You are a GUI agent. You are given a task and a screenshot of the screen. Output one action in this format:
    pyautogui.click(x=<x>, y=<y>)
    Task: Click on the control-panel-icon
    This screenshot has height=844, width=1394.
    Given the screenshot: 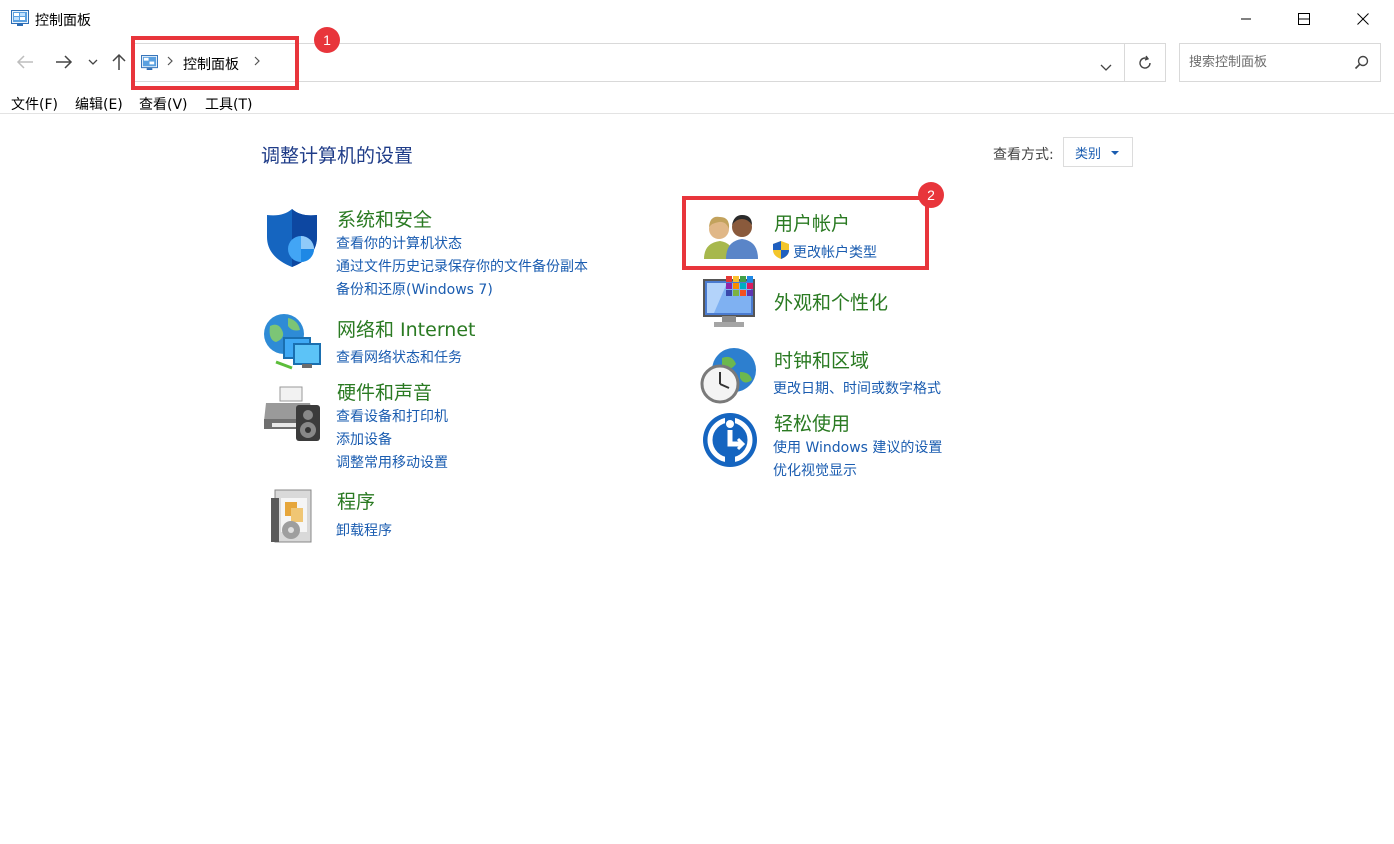 What is the action you would take?
    pyautogui.click(x=20, y=18)
    